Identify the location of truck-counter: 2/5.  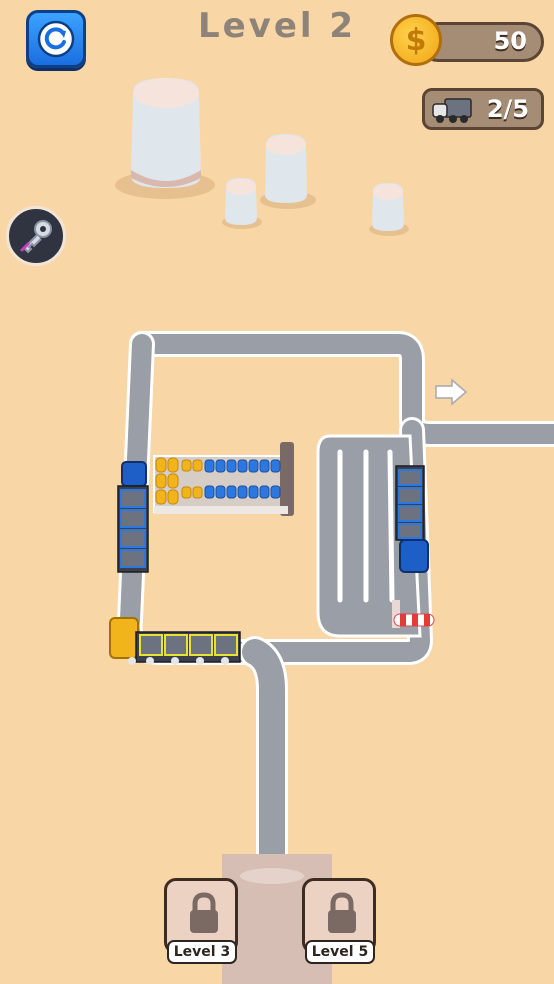
(483, 109).